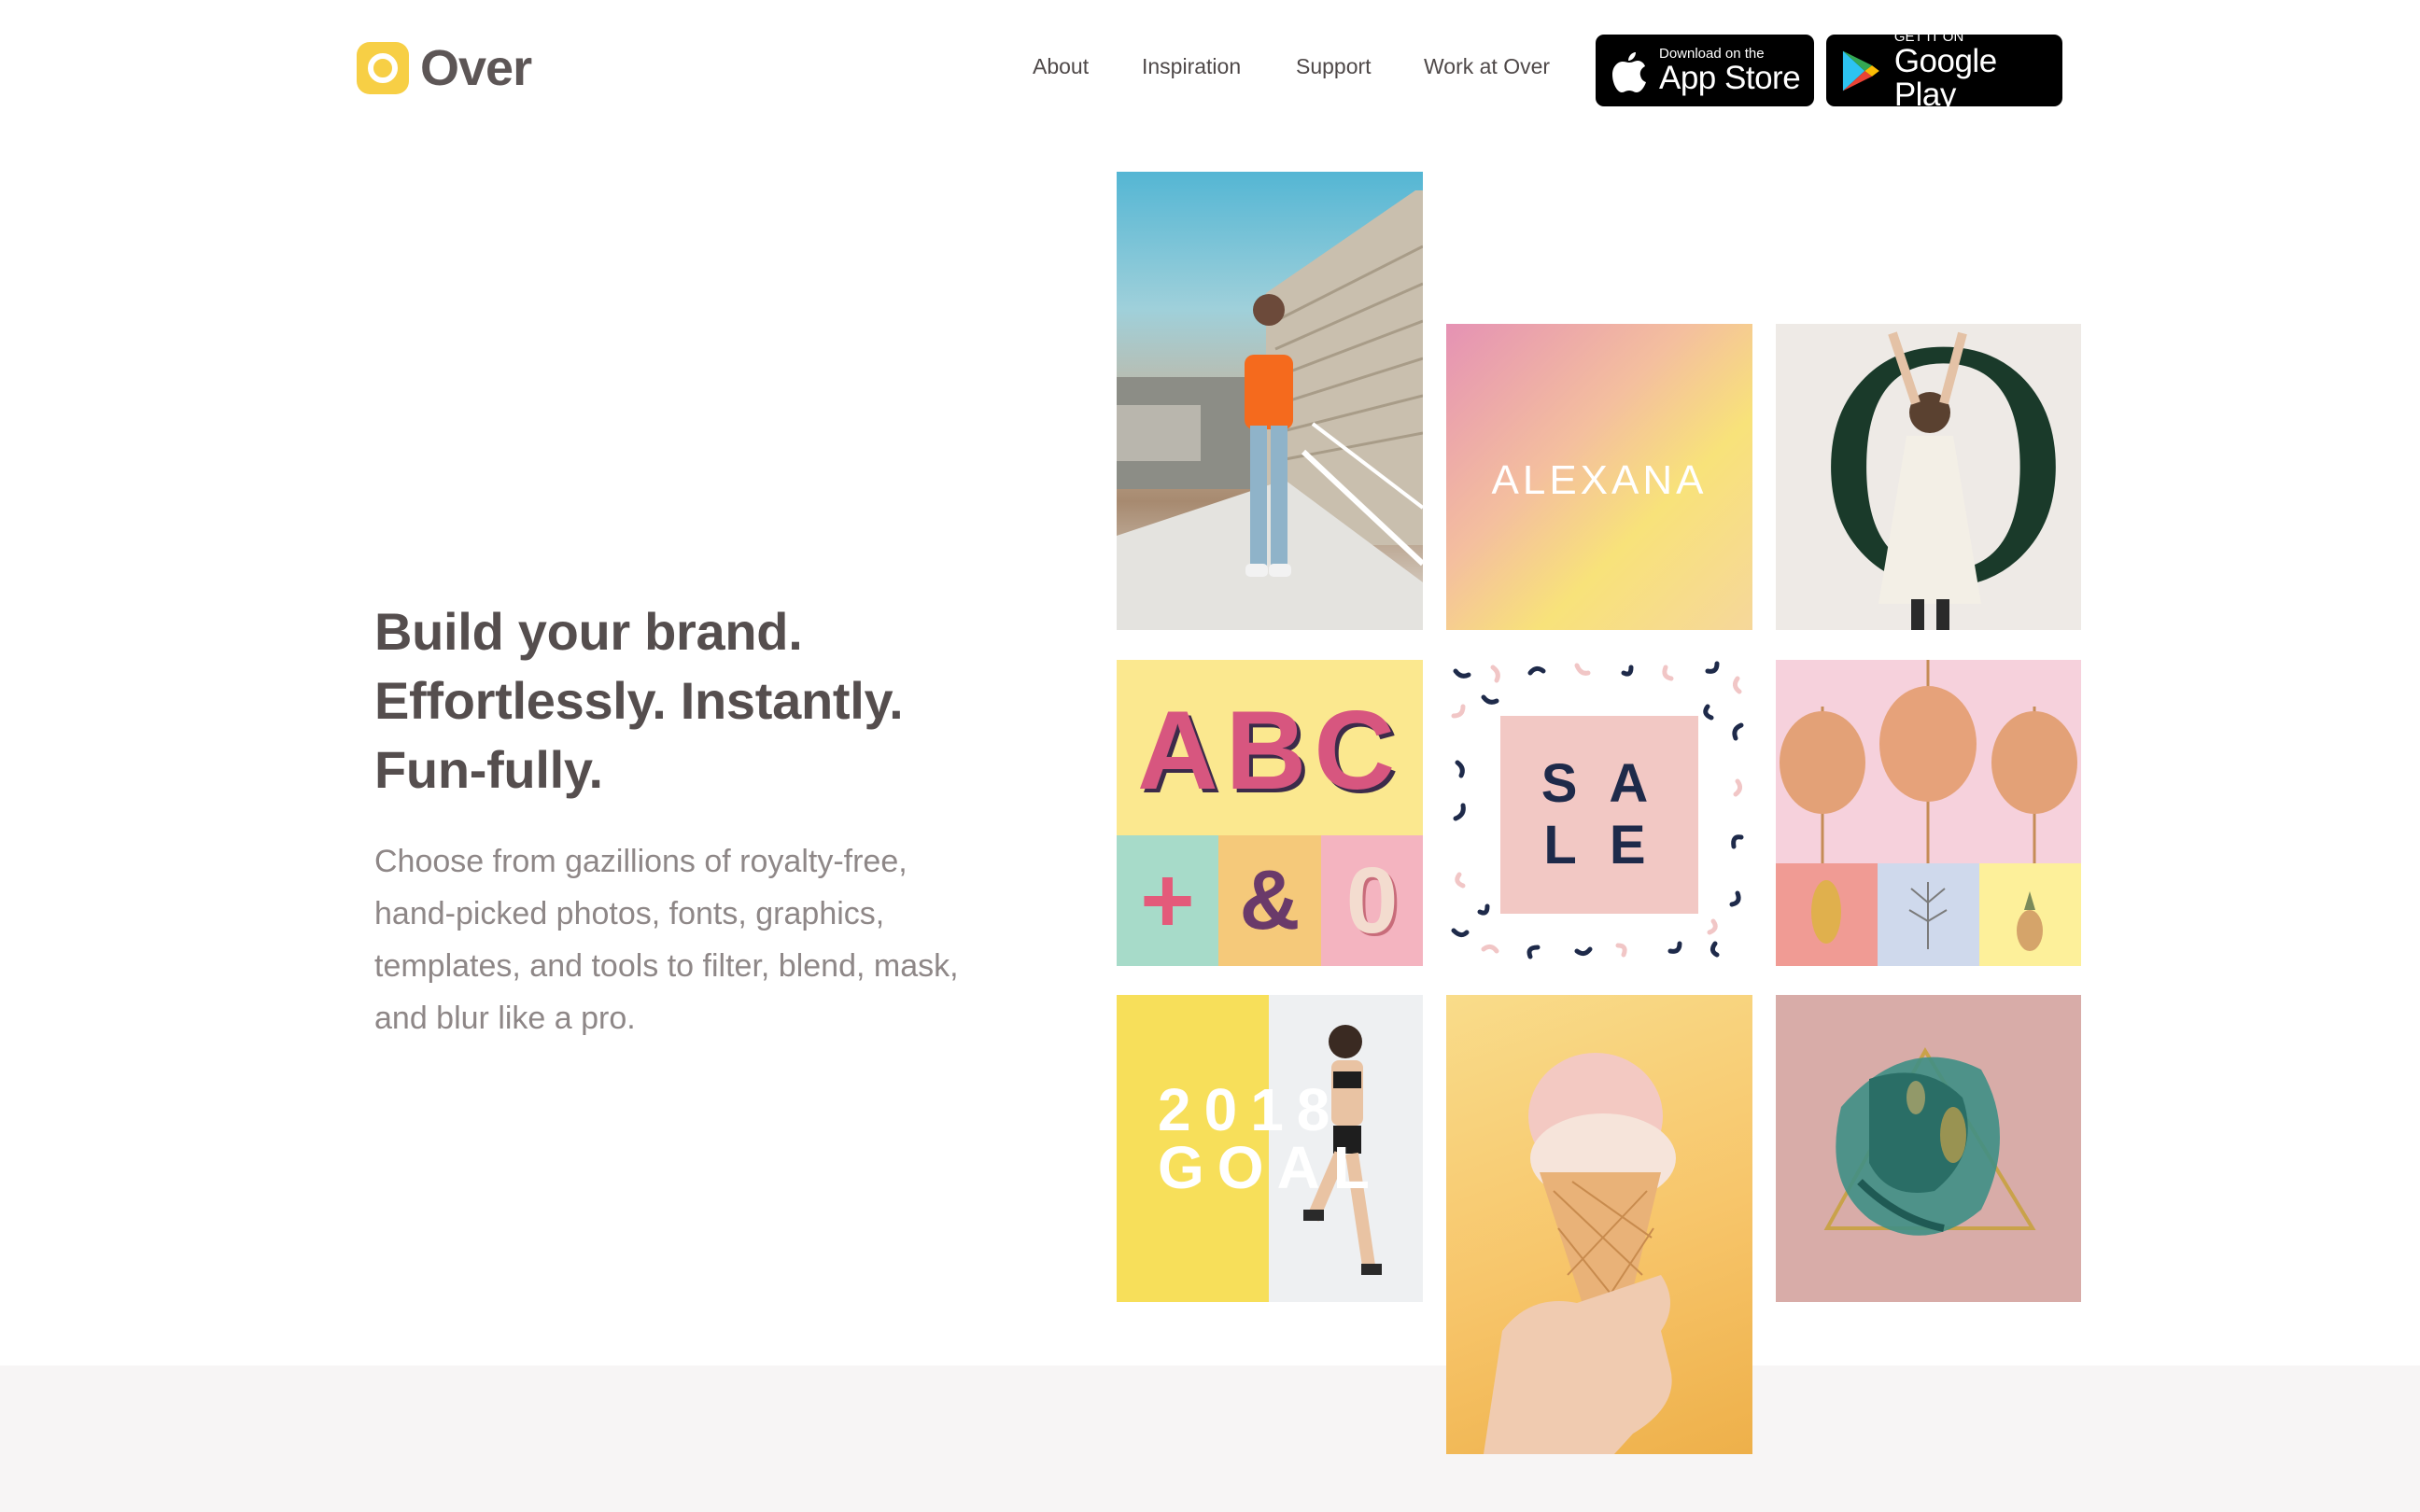 The height and width of the screenshot is (1512, 2420). I want to click on abc-text: ABC, so click(1270, 750).